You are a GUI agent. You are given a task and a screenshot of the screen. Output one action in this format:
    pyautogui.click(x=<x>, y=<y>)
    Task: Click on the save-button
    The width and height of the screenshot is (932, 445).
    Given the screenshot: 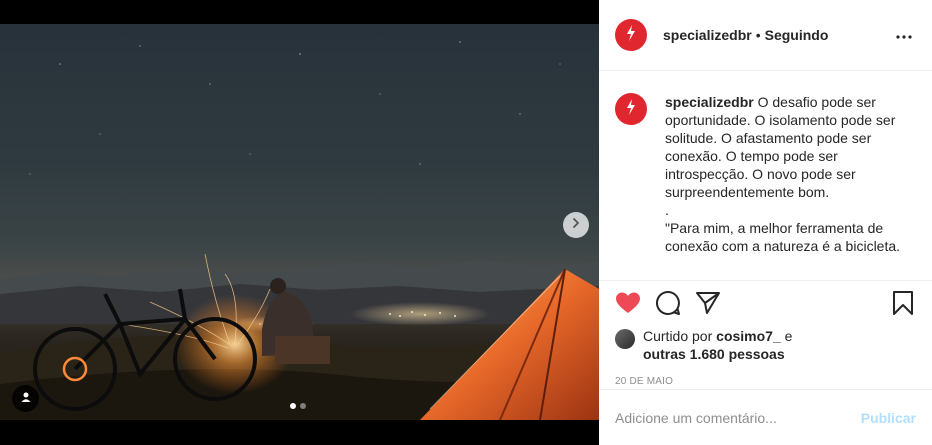 What is the action you would take?
    pyautogui.click(x=903, y=305)
    